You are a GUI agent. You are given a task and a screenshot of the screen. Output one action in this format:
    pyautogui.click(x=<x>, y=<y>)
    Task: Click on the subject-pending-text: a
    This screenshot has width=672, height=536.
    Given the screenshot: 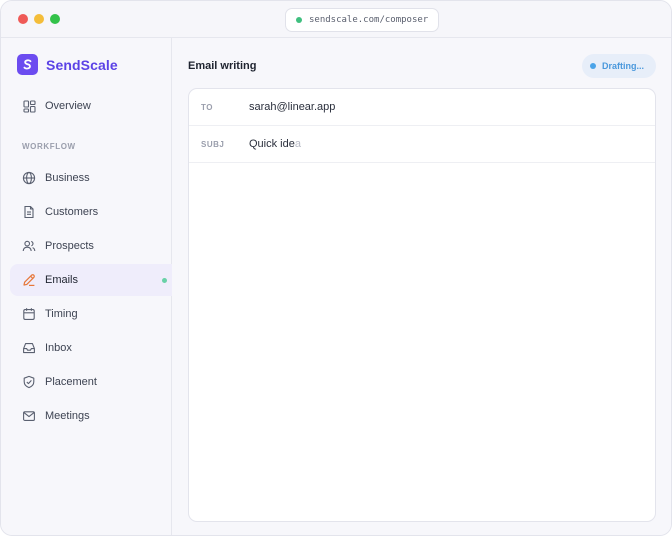 What is the action you would take?
    pyautogui.click(x=297, y=144)
    